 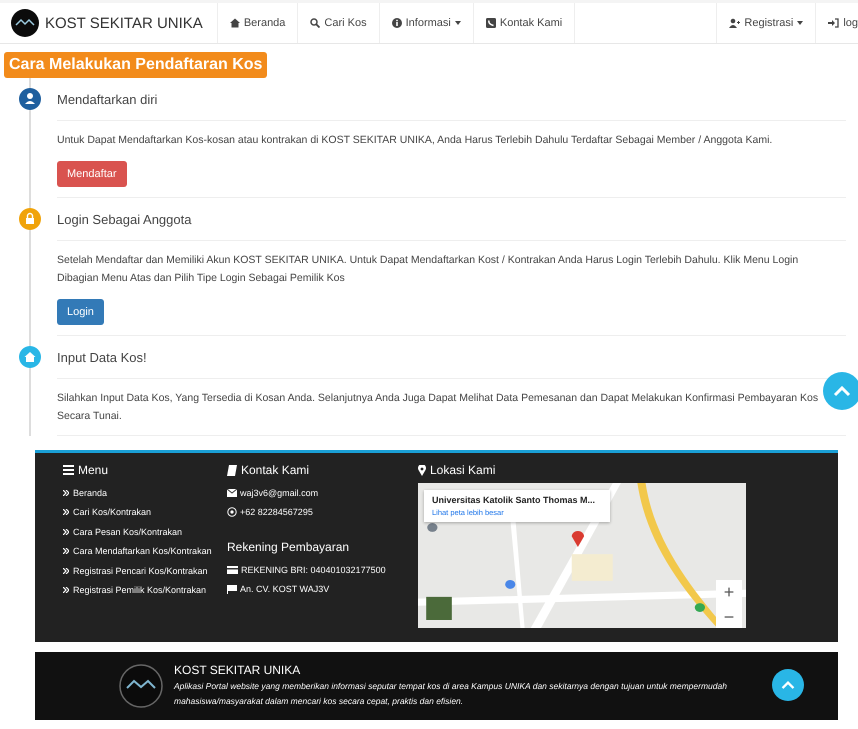 I want to click on map-pin-icon, so click(x=422, y=470).